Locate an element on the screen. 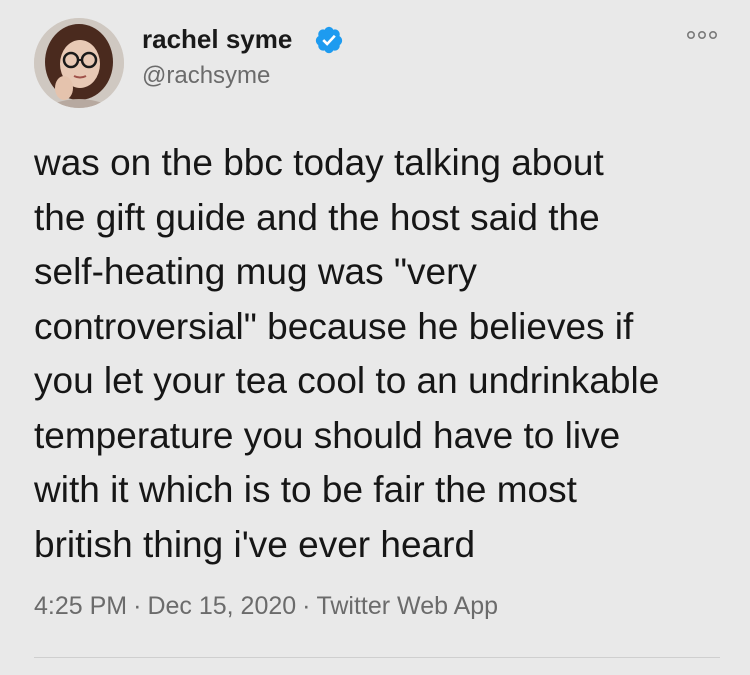 The width and height of the screenshot is (750, 675). tweet-text-line: self-heating mug was "very is located at coordinates (255, 271).